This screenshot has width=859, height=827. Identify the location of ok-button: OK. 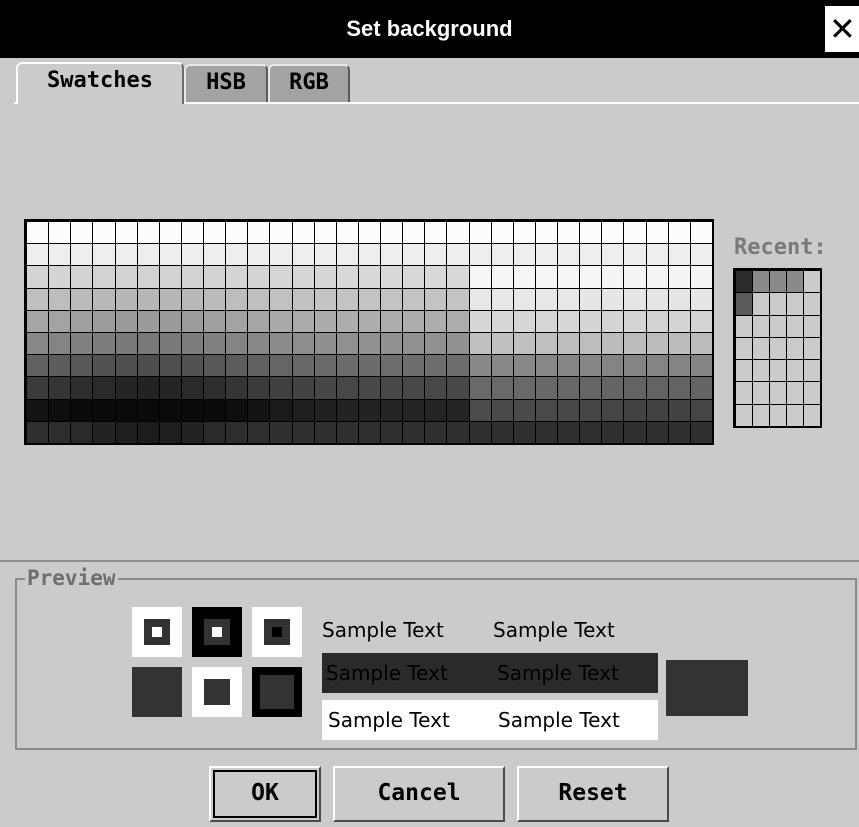
(265, 794).